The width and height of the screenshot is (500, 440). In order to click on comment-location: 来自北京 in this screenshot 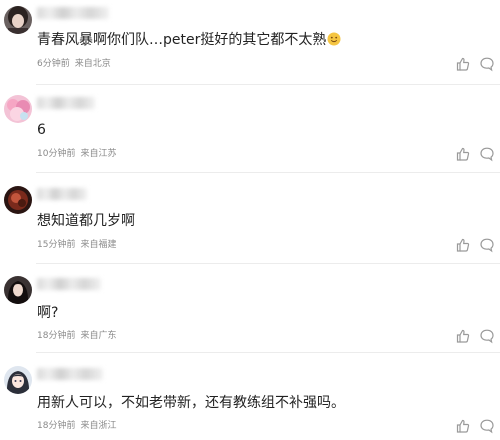, I will do `click(92, 64)`.